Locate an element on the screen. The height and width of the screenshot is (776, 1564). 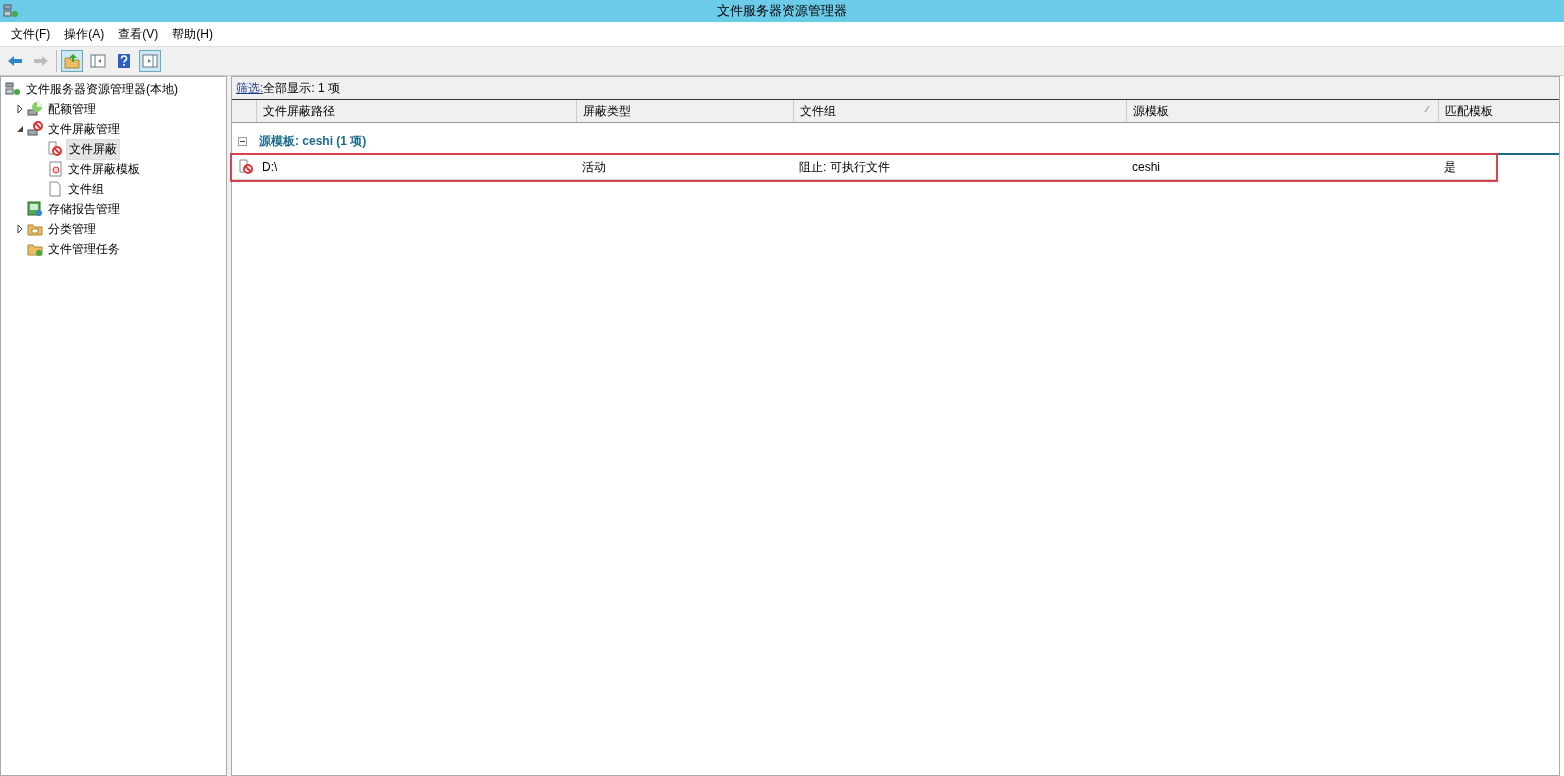
tree-item: 文件屏蔽 is located at coordinates (93, 149).